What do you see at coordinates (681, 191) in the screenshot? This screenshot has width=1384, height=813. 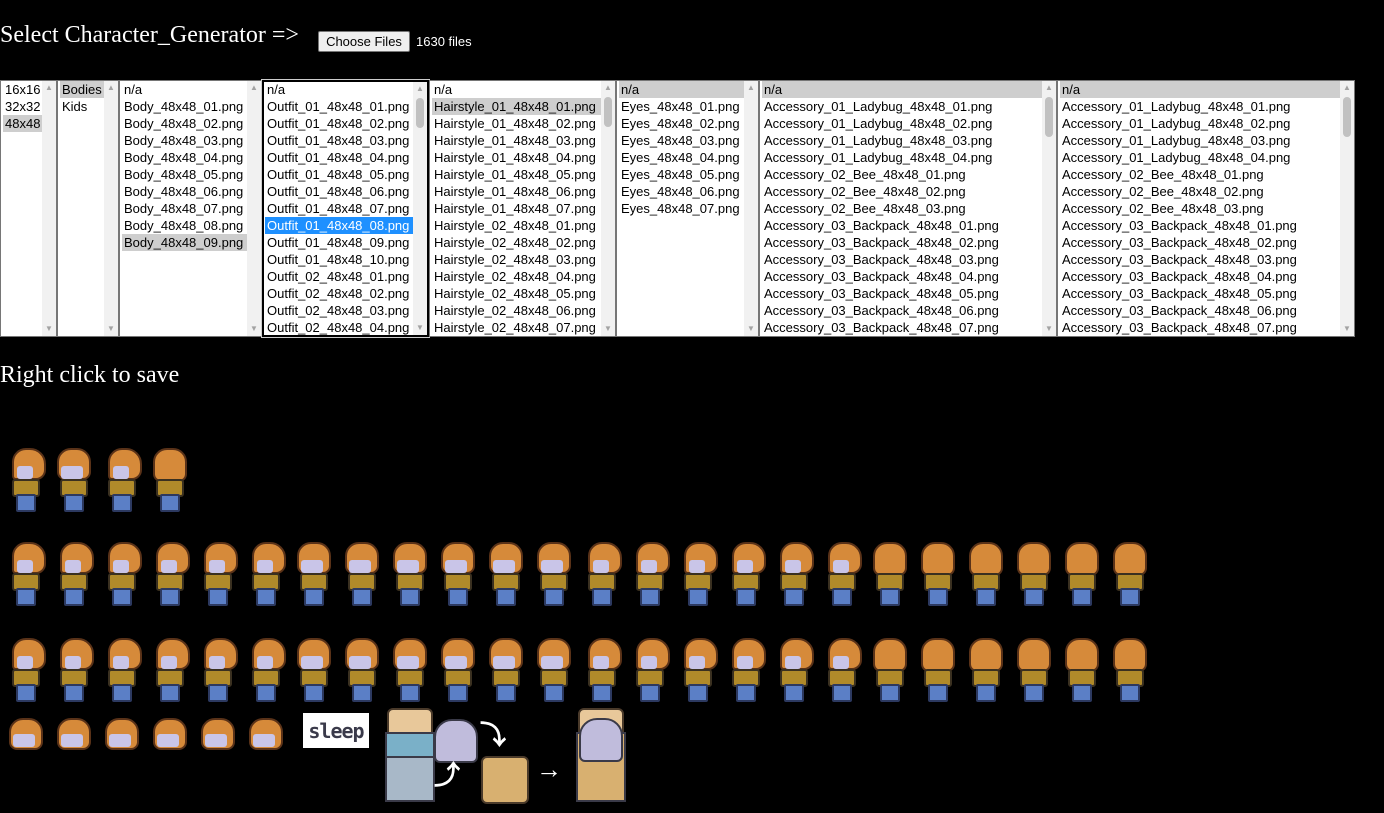 I see `option: Eyes_48x48_06.png` at bounding box center [681, 191].